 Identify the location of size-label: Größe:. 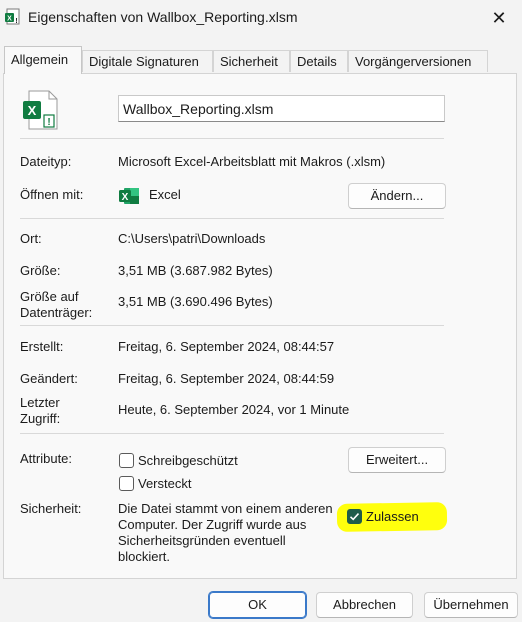
(40, 270).